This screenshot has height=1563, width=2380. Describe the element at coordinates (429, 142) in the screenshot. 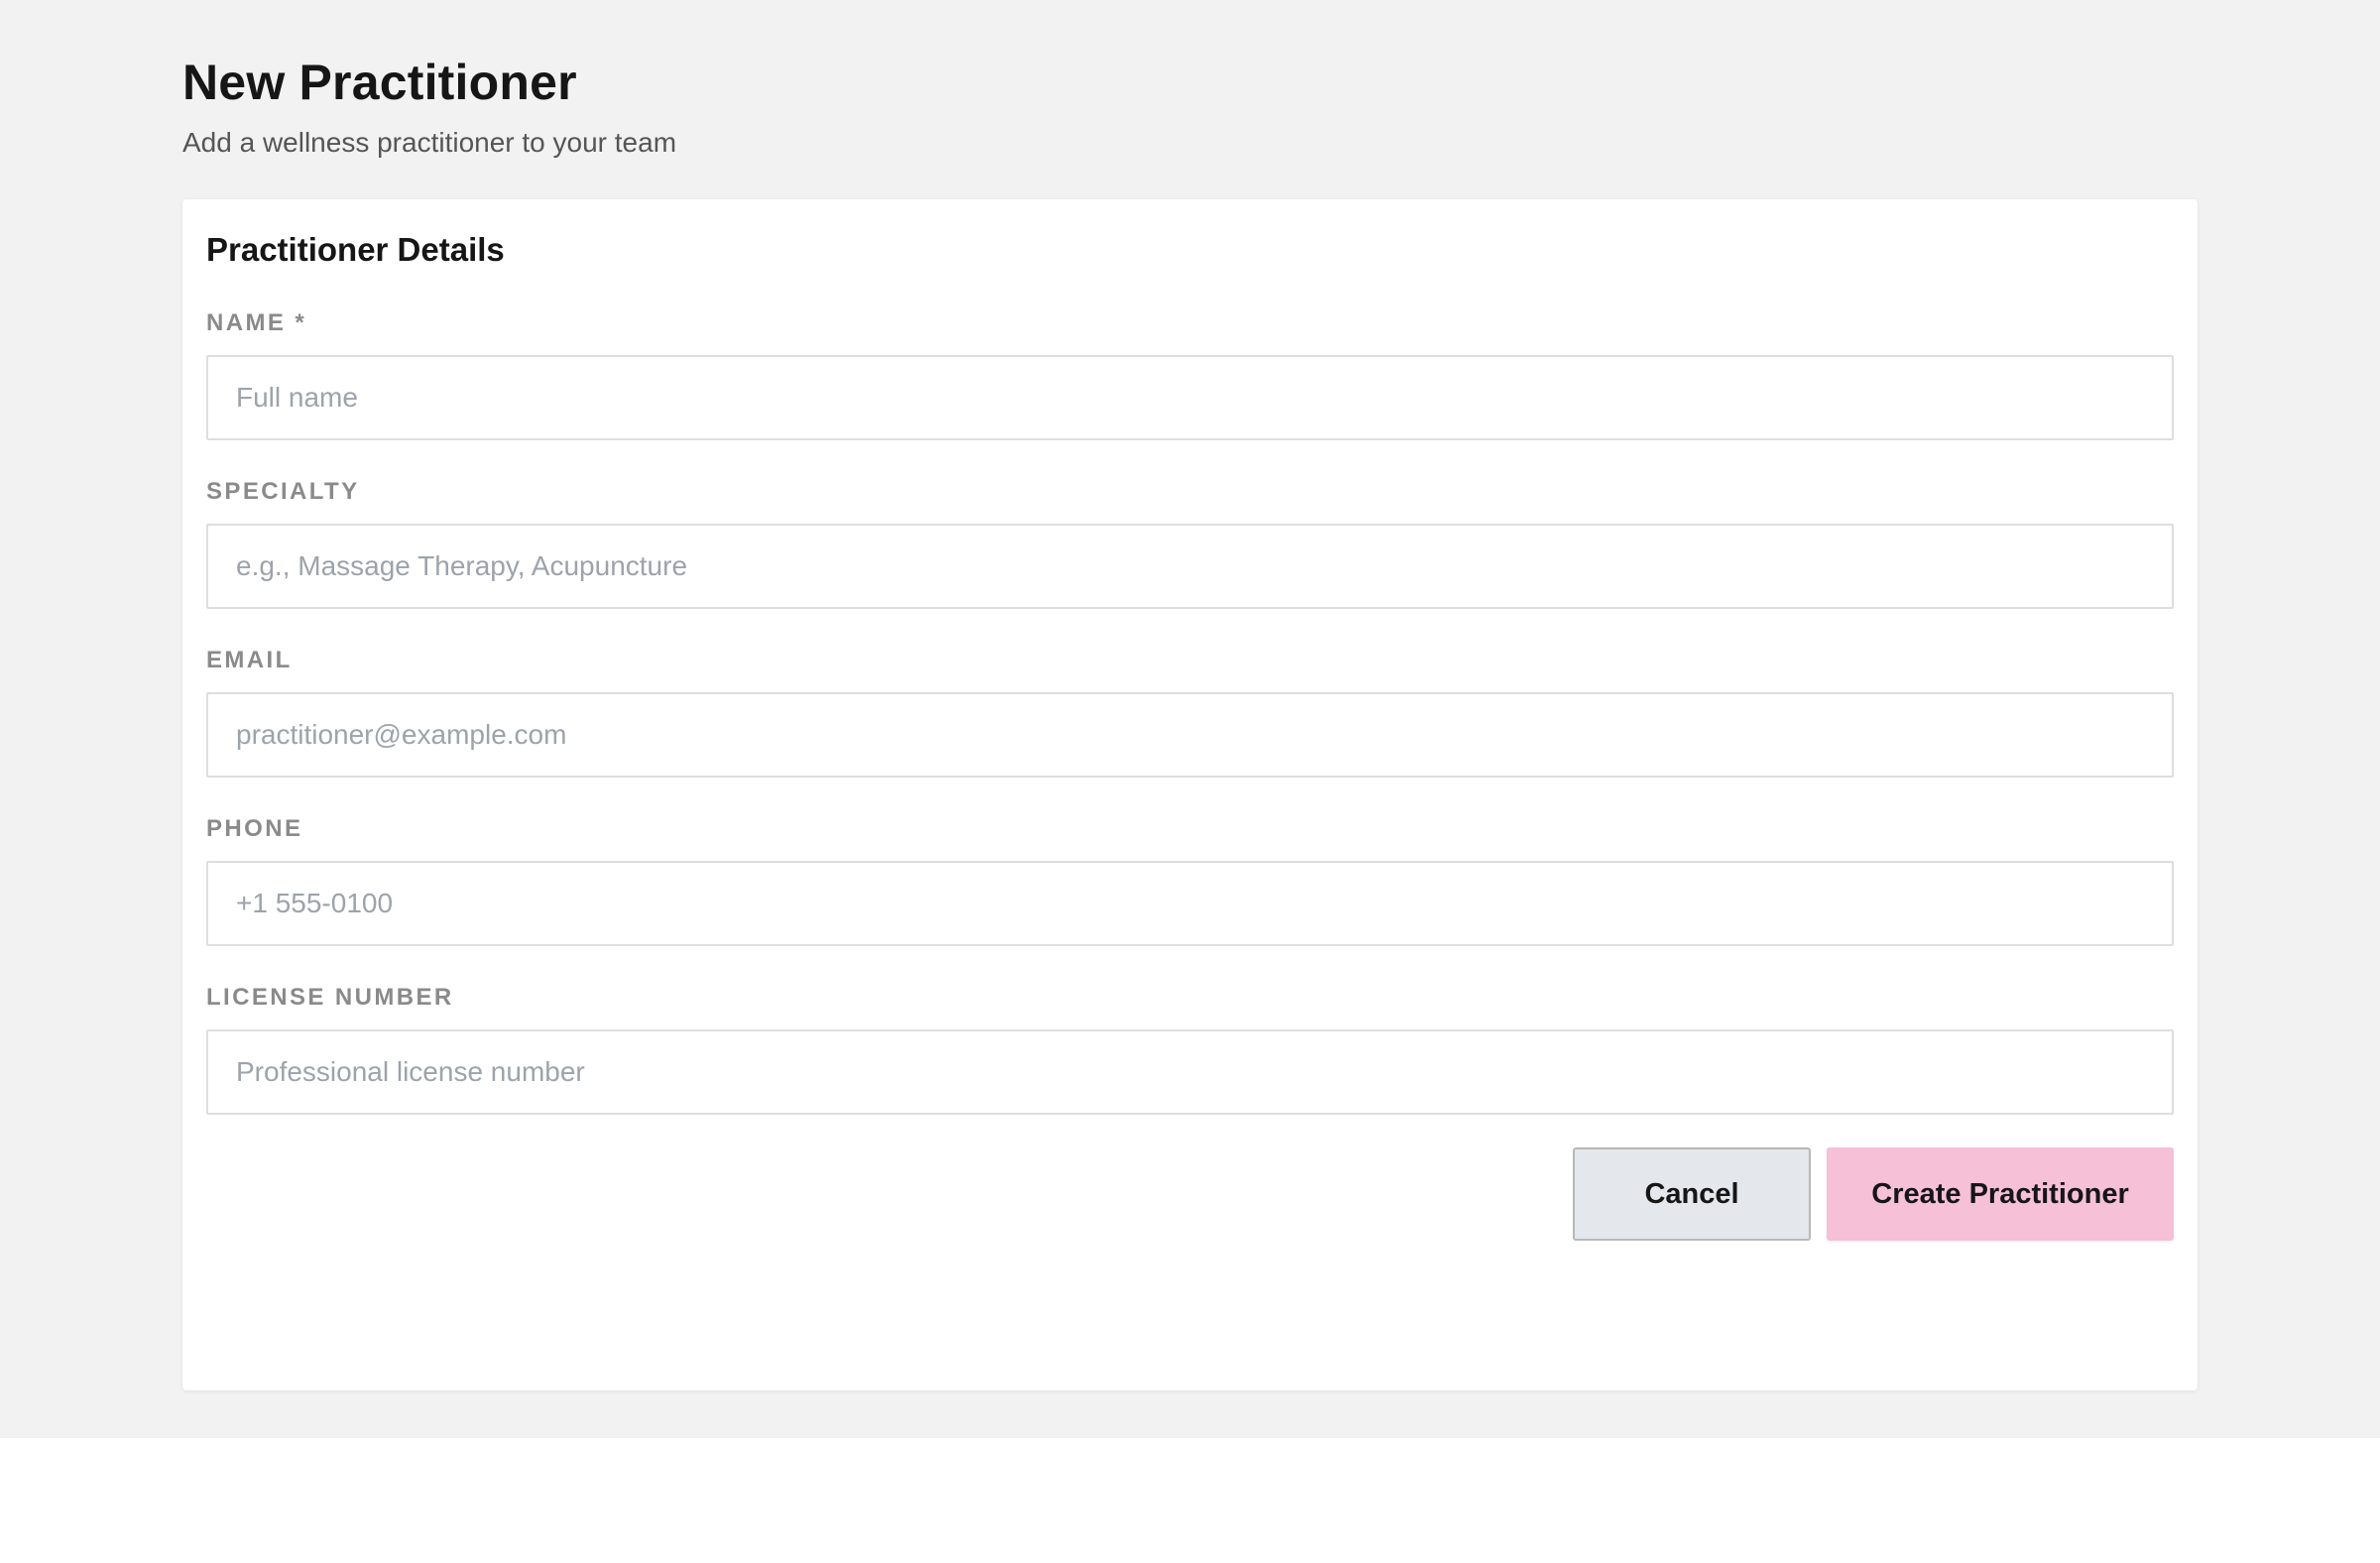

I see `page-subtitle: Add a wellness practitioner to your team` at that location.